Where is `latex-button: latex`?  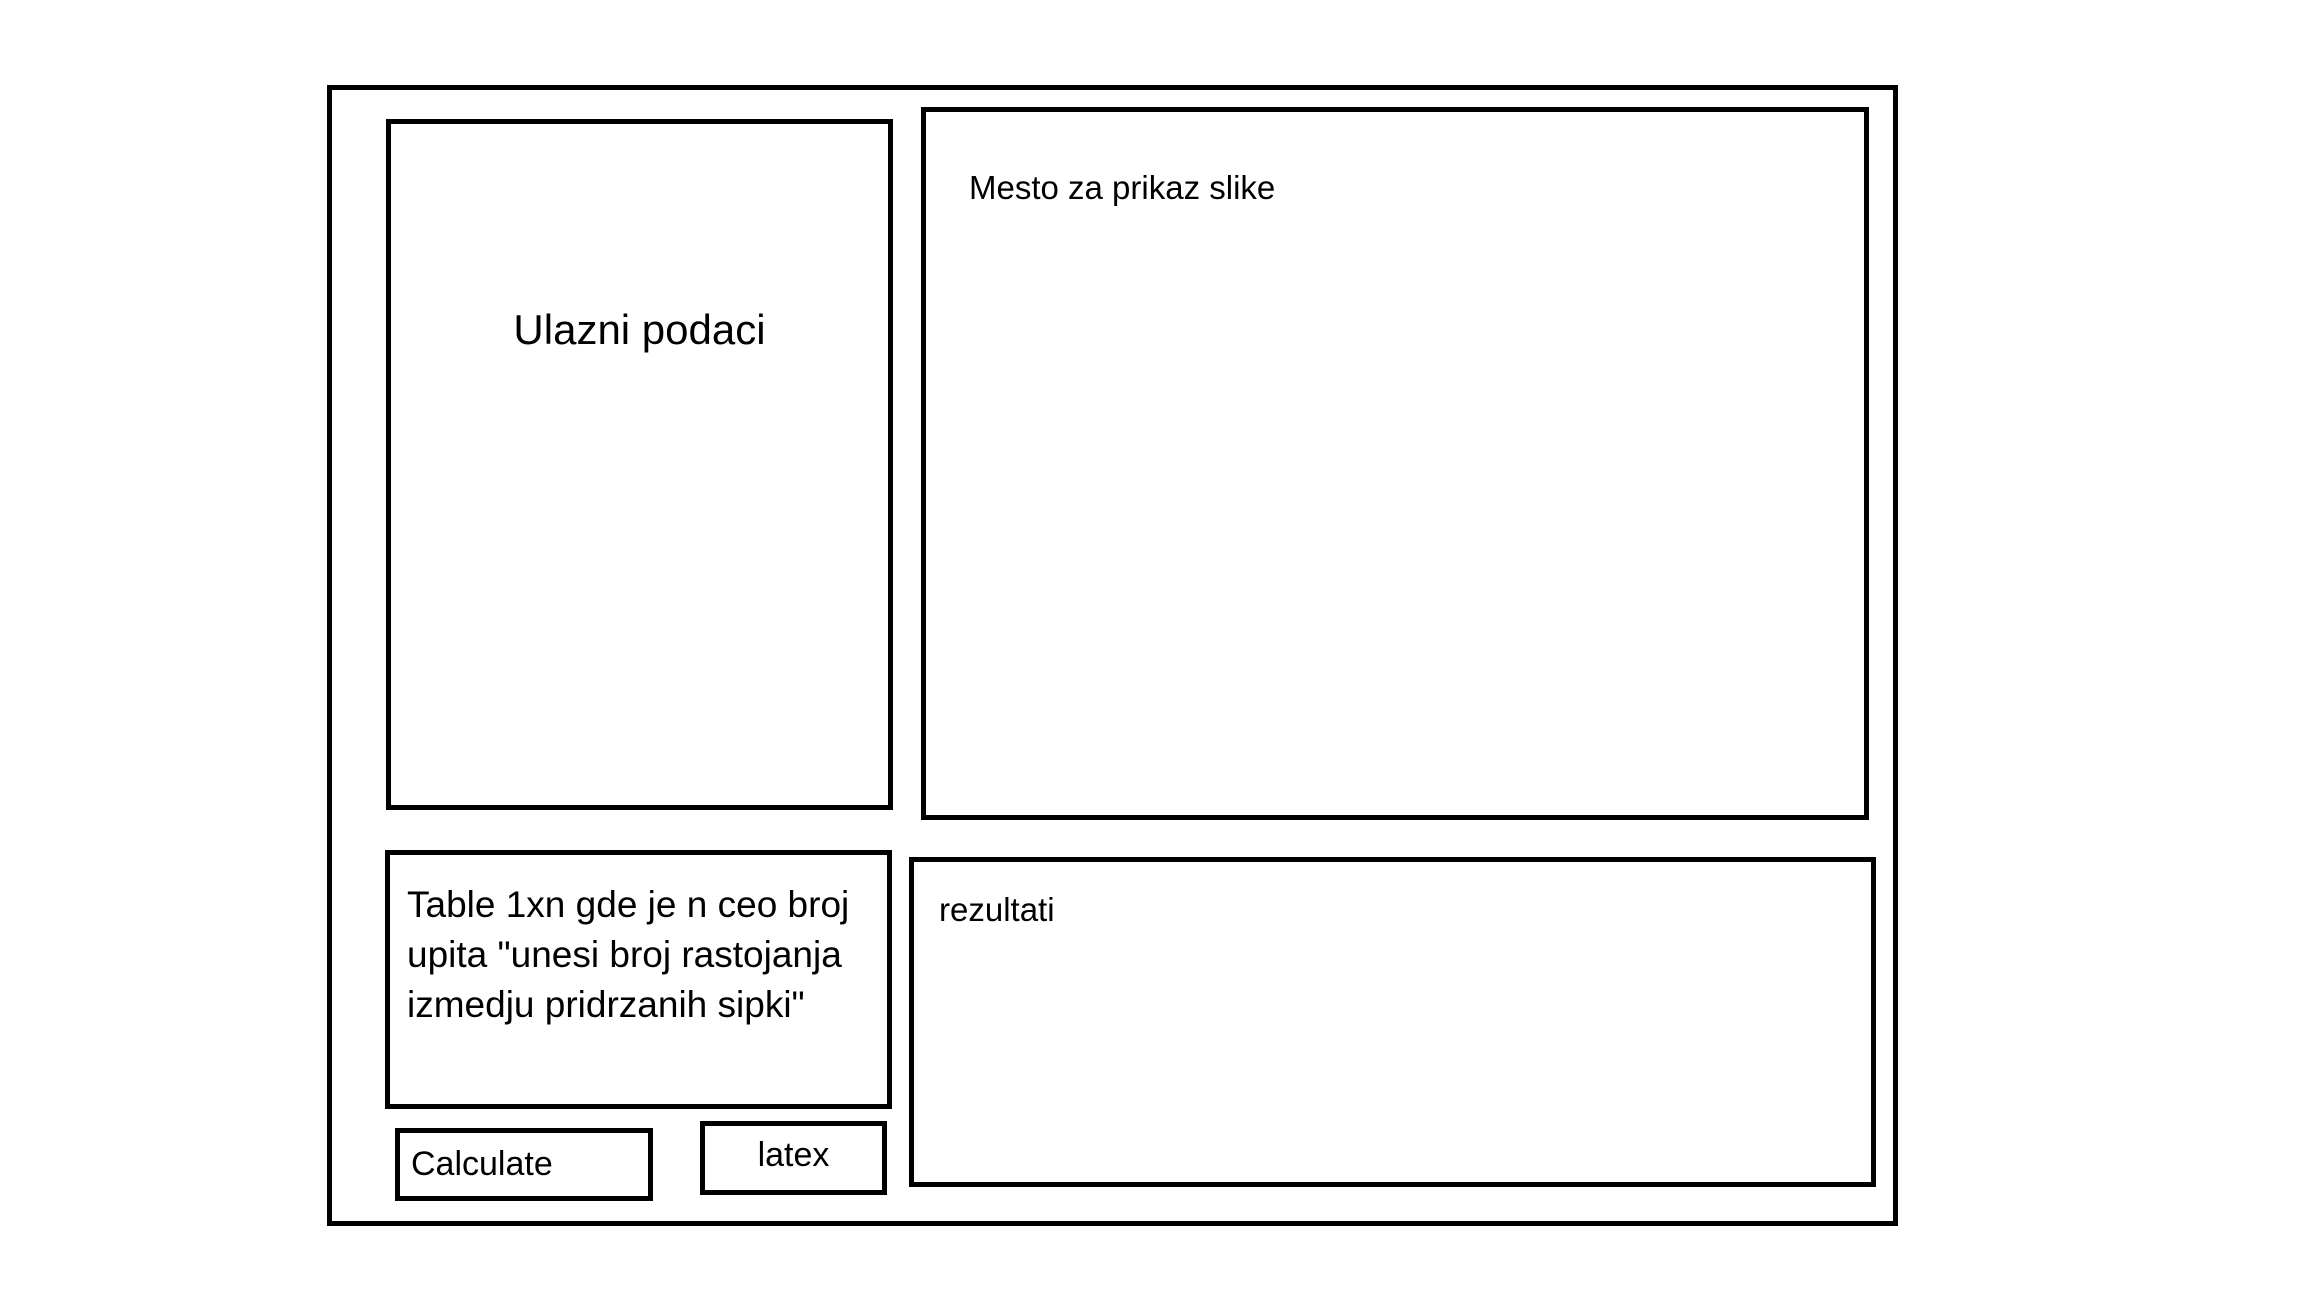
latex-button: latex is located at coordinates (793, 1158).